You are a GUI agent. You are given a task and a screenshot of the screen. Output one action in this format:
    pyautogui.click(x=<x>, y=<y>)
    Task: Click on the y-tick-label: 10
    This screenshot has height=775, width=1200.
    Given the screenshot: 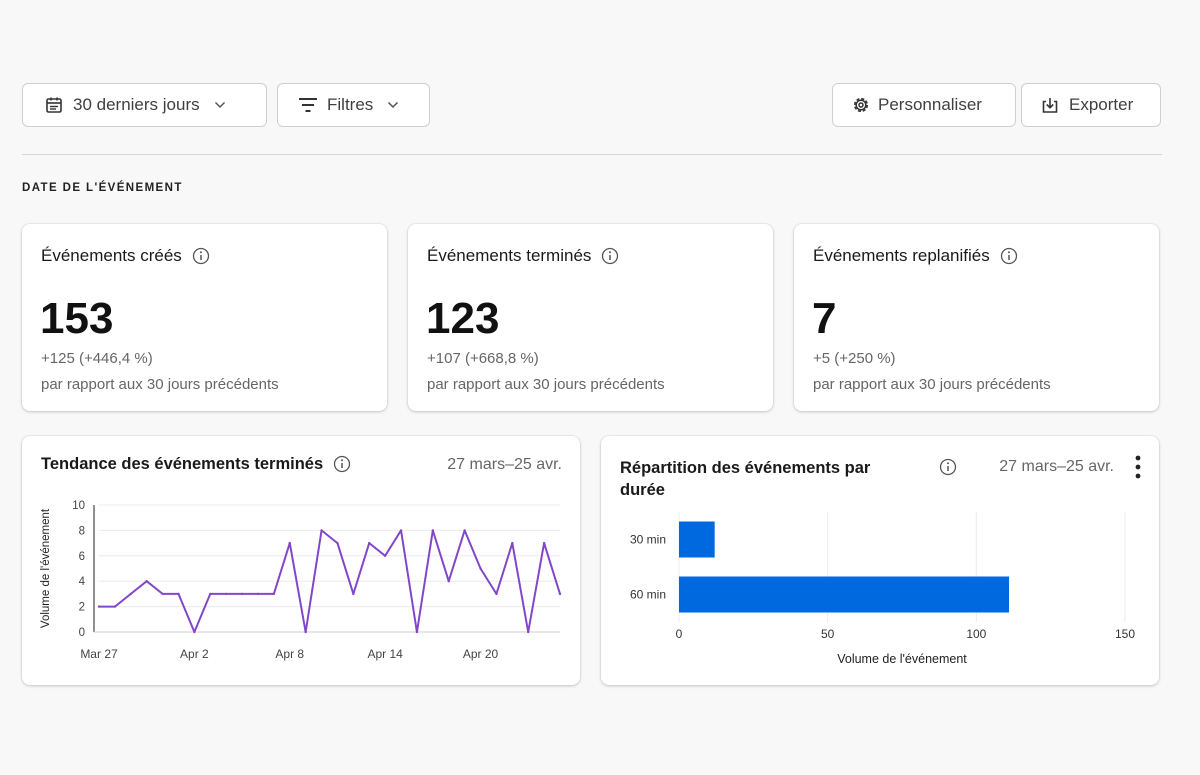 What is the action you would take?
    pyautogui.click(x=78, y=506)
    